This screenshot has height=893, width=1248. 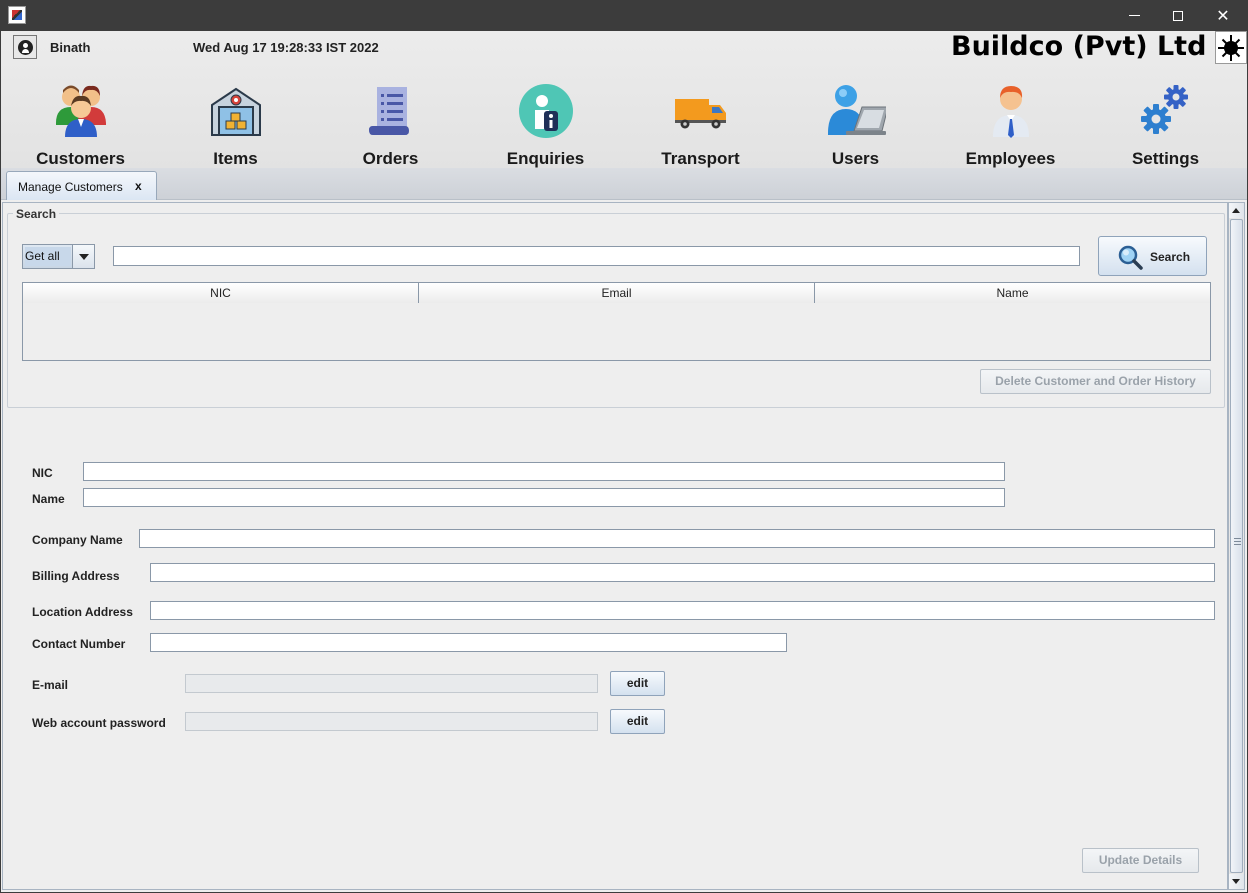 I want to click on datetime: Wed Aug 17 19:28:33 IST 2022, so click(x=286, y=47).